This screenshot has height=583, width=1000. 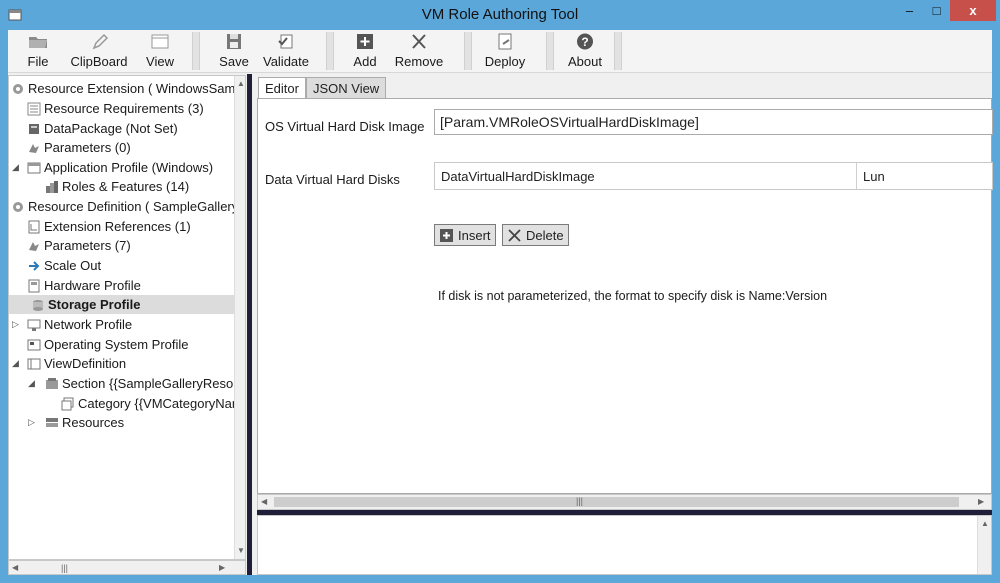 What do you see at coordinates (500, 15) in the screenshot?
I see `title-bar: VM Role Authoring Tool – □ x` at bounding box center [500, 15].